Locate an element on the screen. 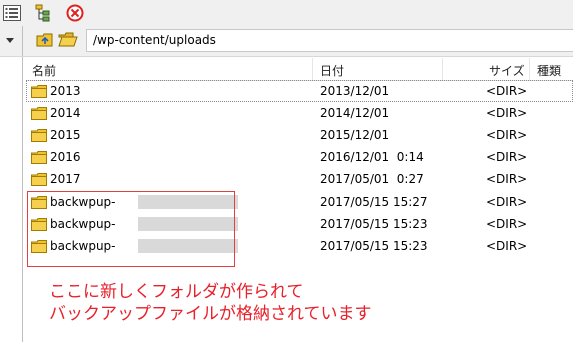 This screenshot has height=342, width=573. annotation-note: ここに新しくフォルダが作られて バックアップファイルが格納されています is located at coordinates (210, 303).